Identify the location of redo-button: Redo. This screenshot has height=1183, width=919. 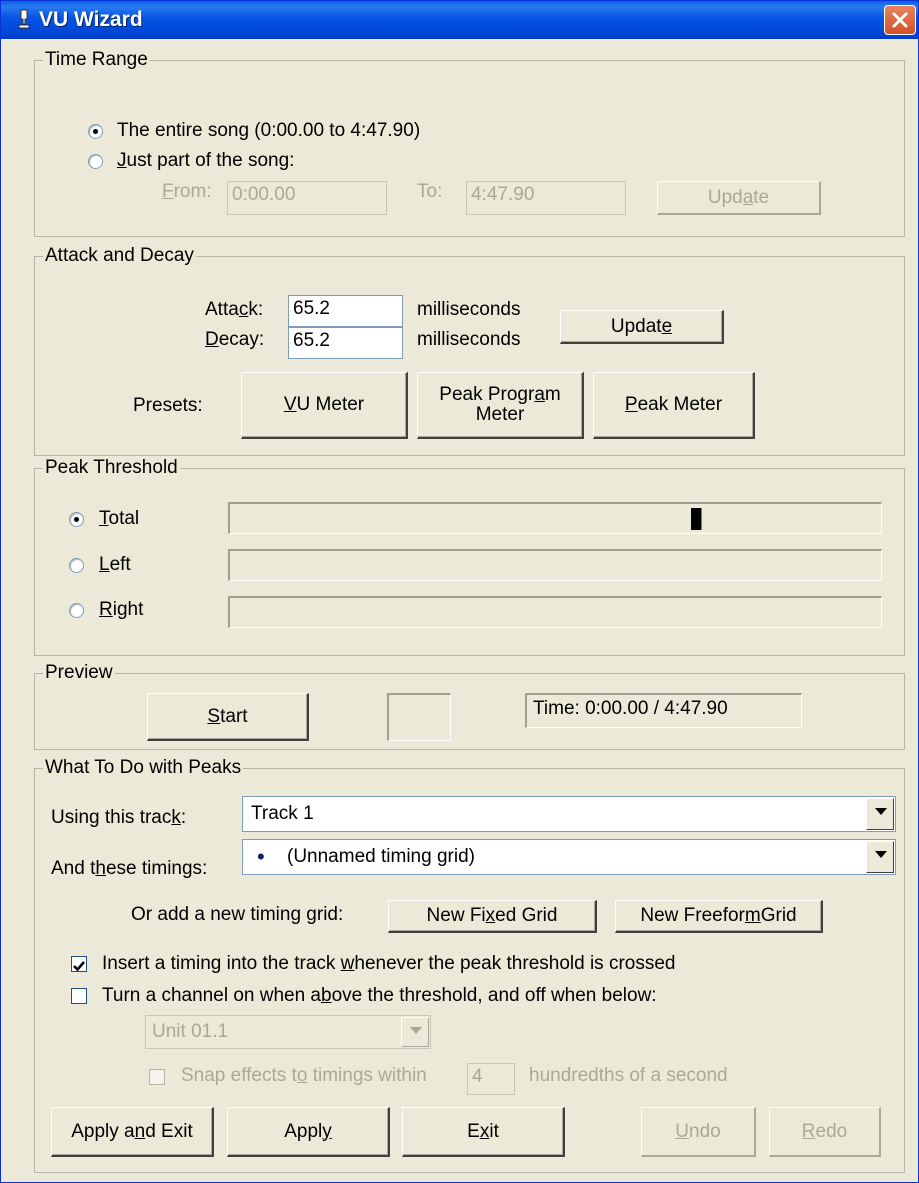
(825, 1132).